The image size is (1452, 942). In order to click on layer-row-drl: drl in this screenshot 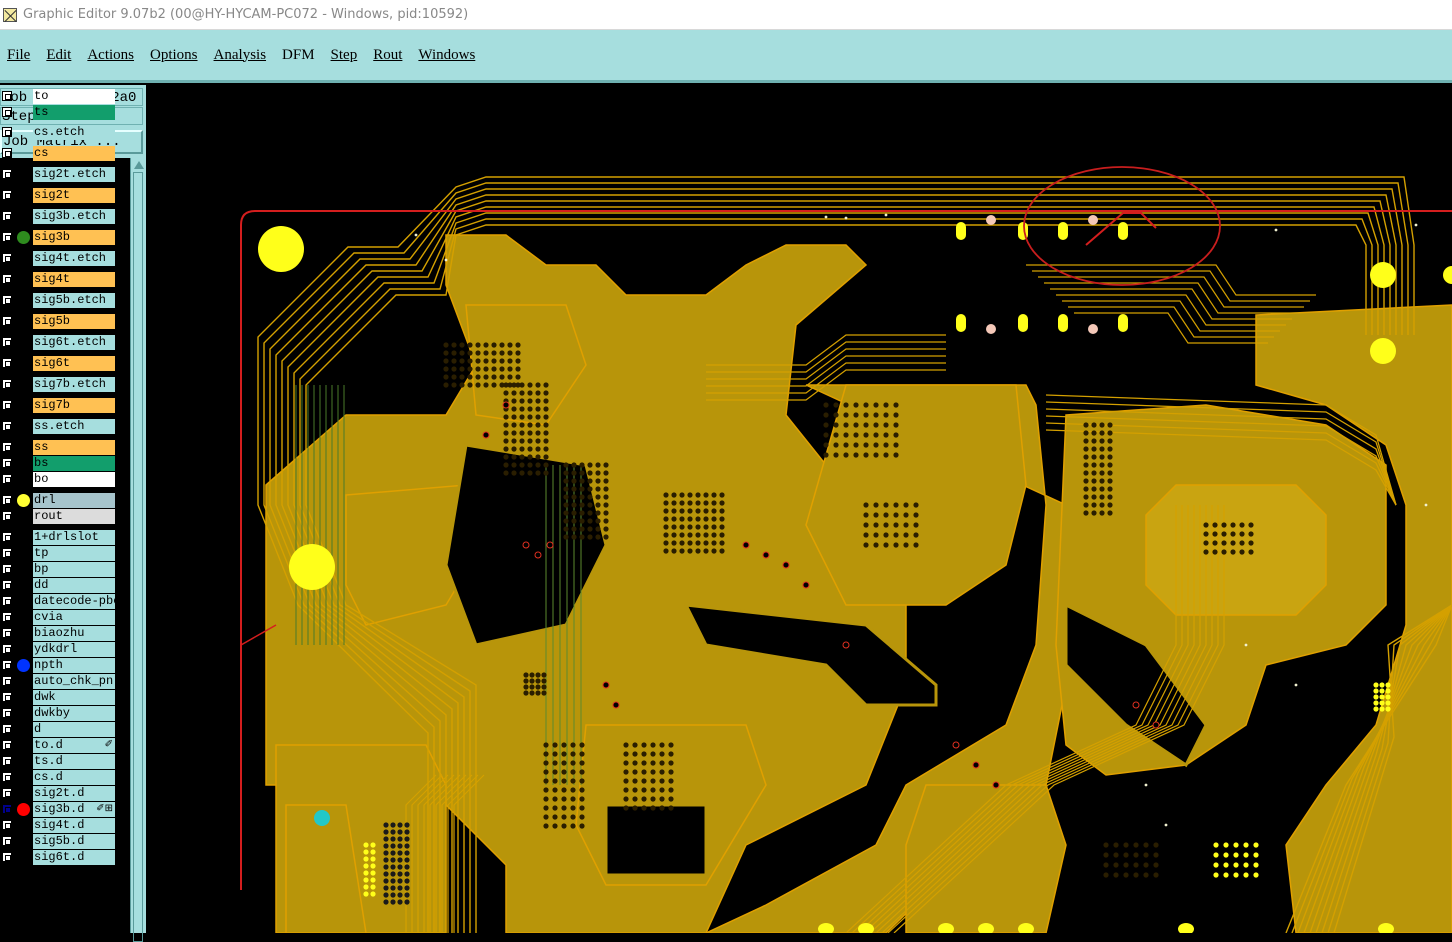, I will do `click(65, 500)`.